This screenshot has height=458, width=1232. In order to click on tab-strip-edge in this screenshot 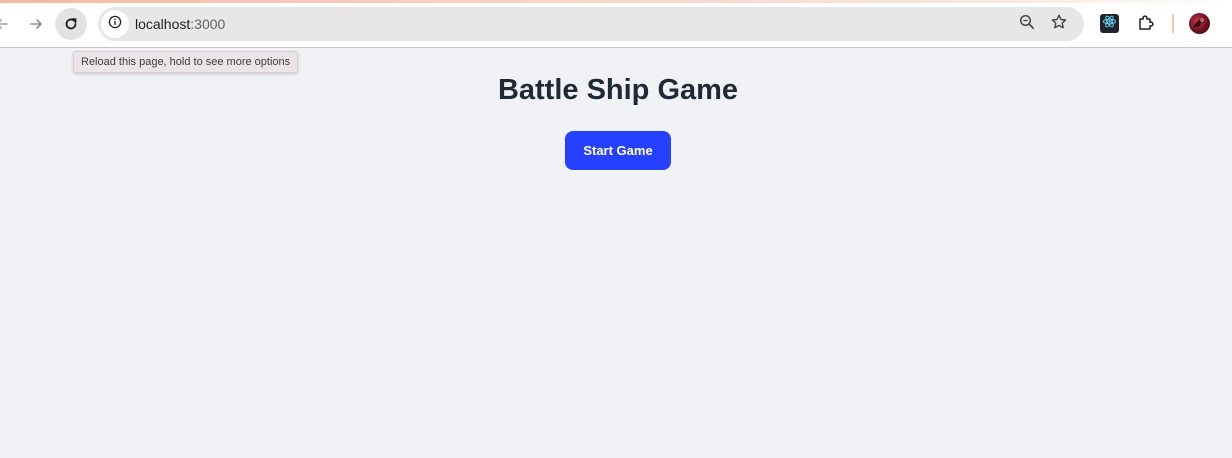, I will do `click(616, 1)`.